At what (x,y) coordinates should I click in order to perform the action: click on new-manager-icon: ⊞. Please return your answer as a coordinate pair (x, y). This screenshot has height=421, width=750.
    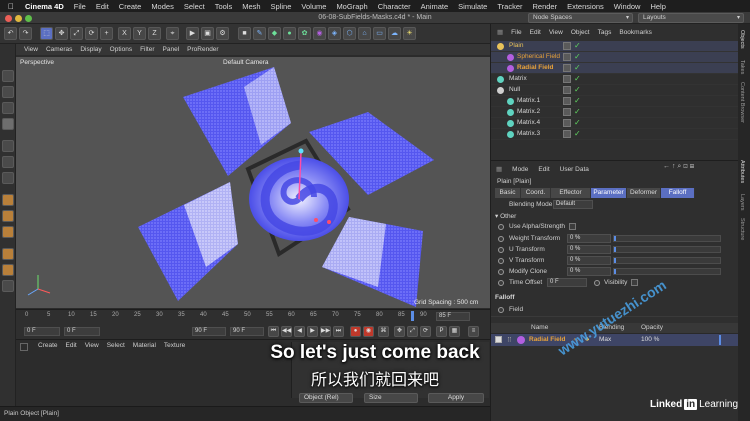
    Looking at the image, I should click on (692, 166).